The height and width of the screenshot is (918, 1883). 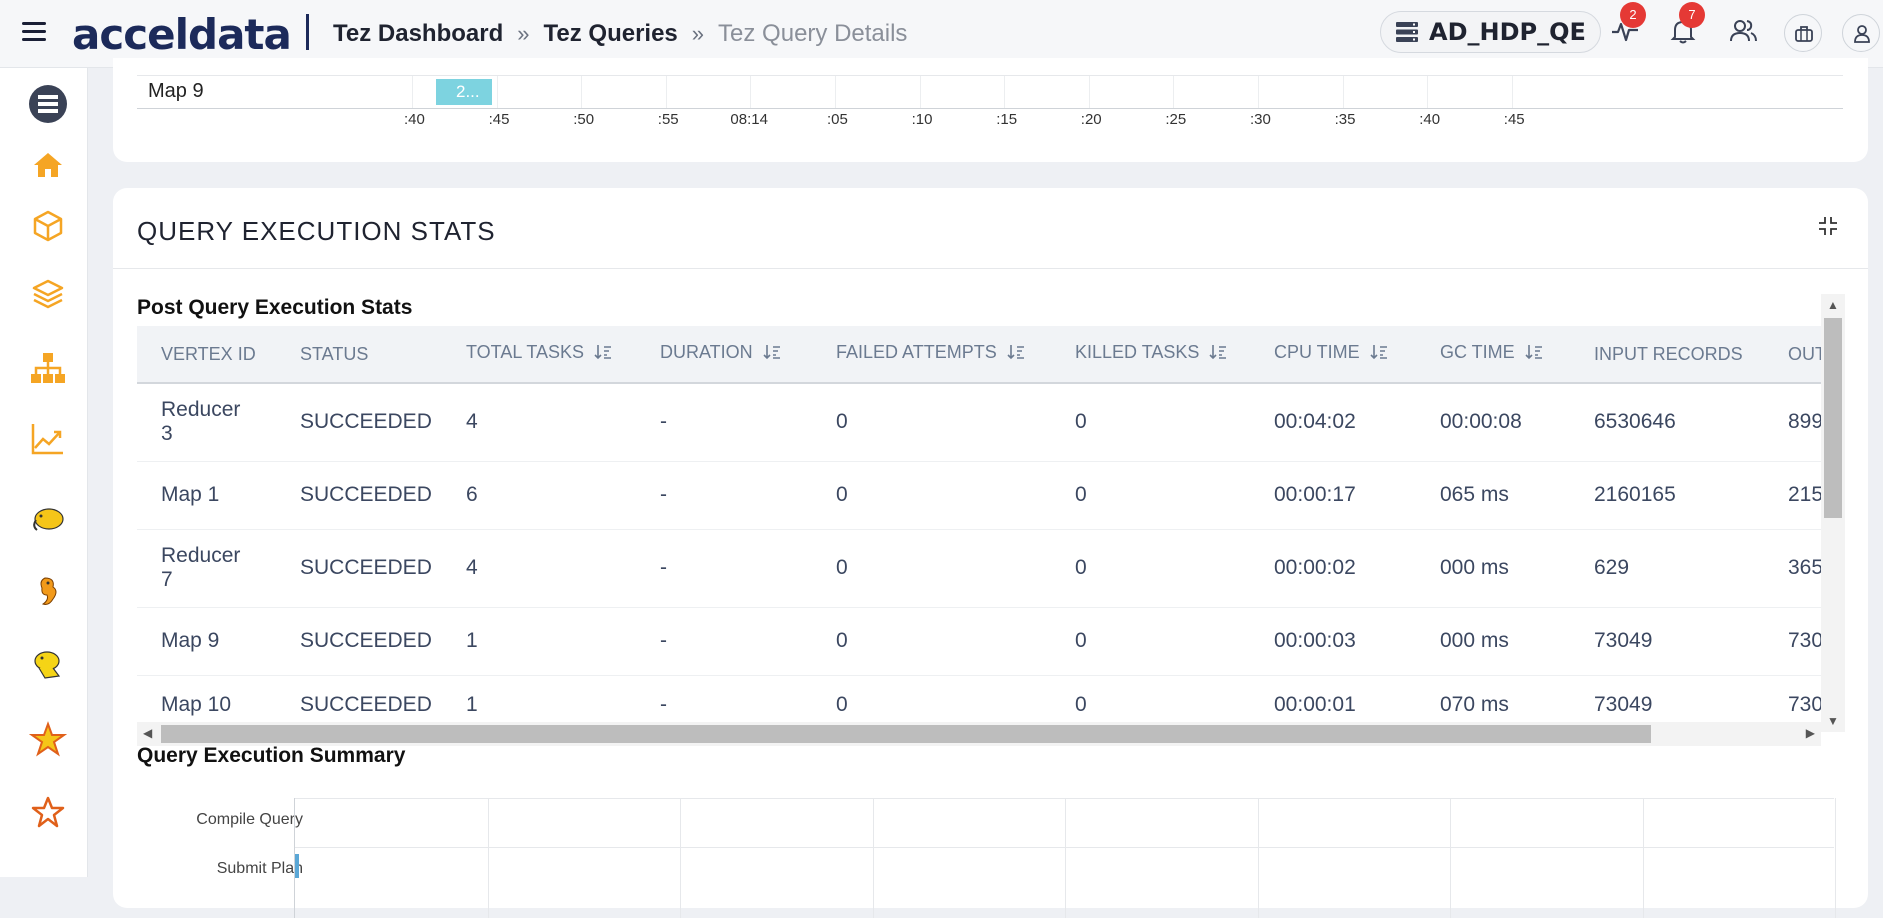 I want to click on table-cell: 629, so click(x=1612, y=567).